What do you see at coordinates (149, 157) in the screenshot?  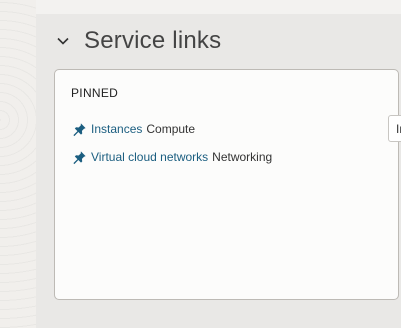 I see `virtual-cloud-networks-link: Virtual cloud networks` at bounding box center [149, 157].